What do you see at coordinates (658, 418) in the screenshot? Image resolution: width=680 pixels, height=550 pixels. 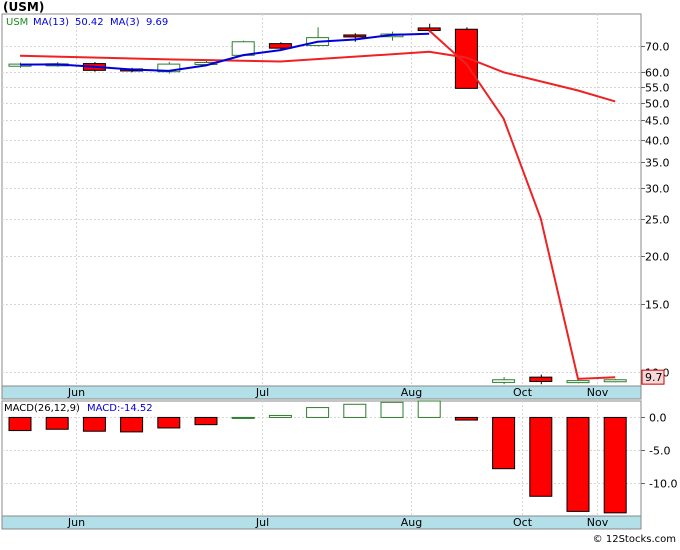 I see `macd-tick-label: 0.0` at bounding box center [658, 418].